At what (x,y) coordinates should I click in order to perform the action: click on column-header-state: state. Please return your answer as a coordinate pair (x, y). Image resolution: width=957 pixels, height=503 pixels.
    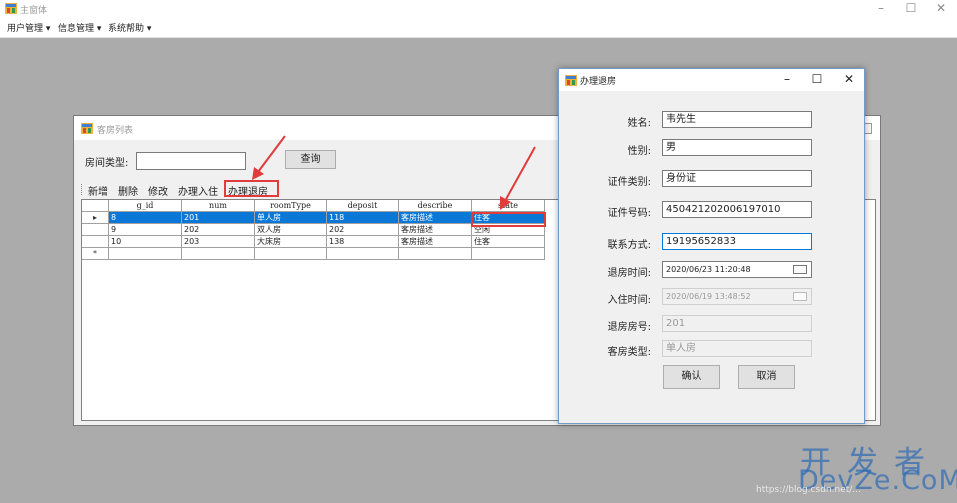
    Looking at the image, I should click on (508, 206).